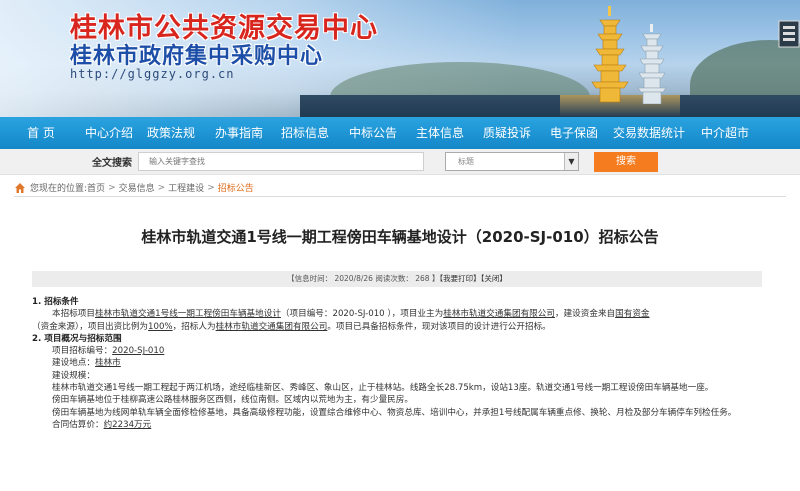 The image size is (800, 491). I want to click on breadcrumb-construction: 工程建设, so click(186, 187).